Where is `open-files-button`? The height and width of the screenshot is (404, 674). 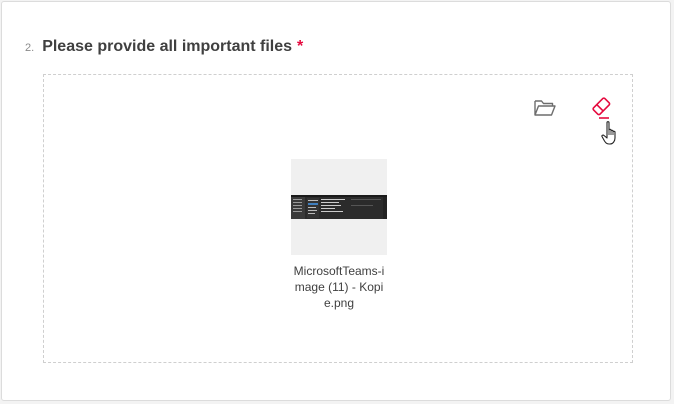
open-files-button is located at coordinates (545, 108).